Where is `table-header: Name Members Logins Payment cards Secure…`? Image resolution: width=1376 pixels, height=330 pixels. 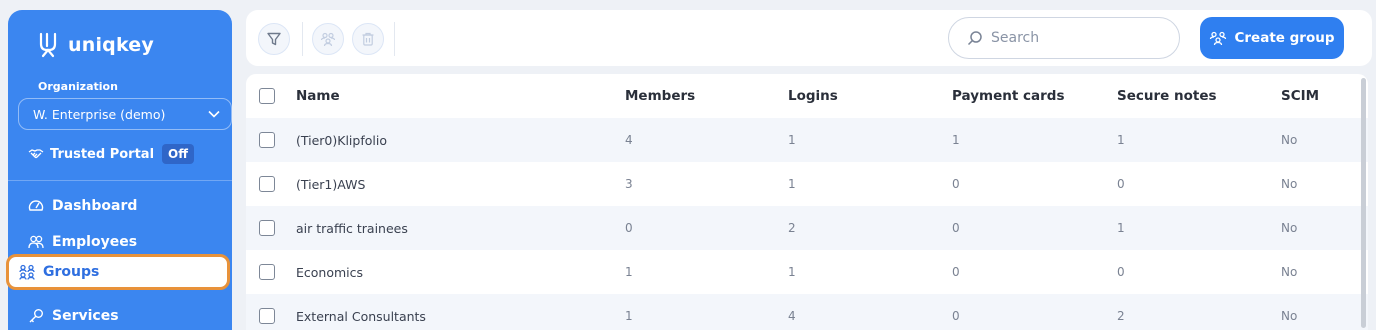
table-header: Name Members Logins Payment cards Secure… is located at coordinates (807, 96).